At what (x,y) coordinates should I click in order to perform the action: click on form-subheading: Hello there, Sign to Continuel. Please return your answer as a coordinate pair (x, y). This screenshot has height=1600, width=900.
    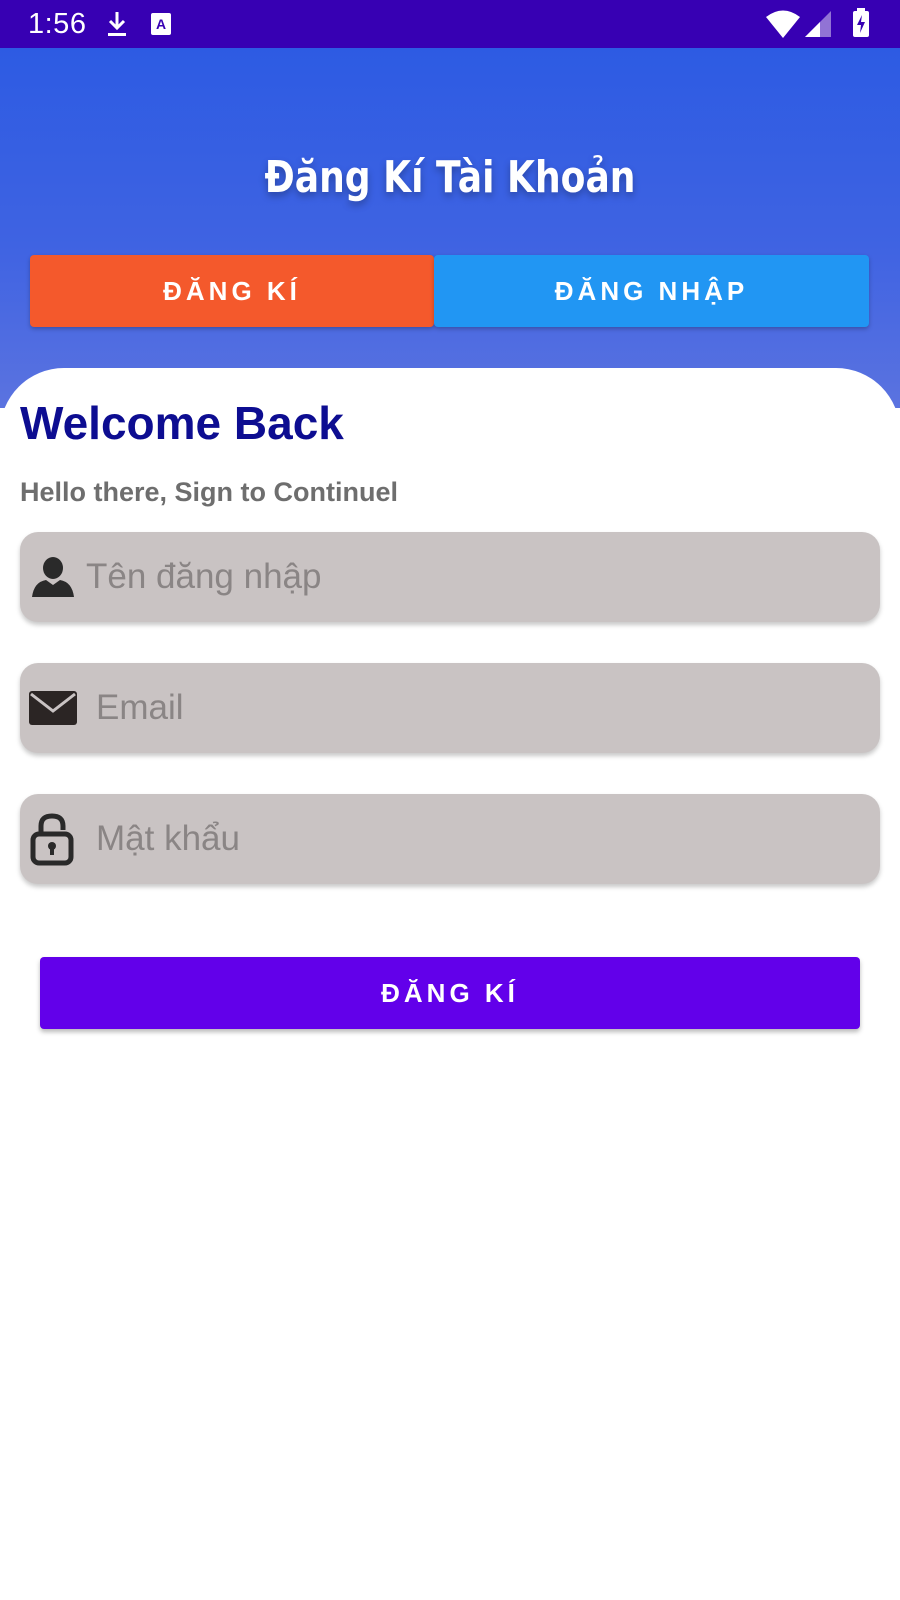
    Looking at the image, I should click on (209, 492).